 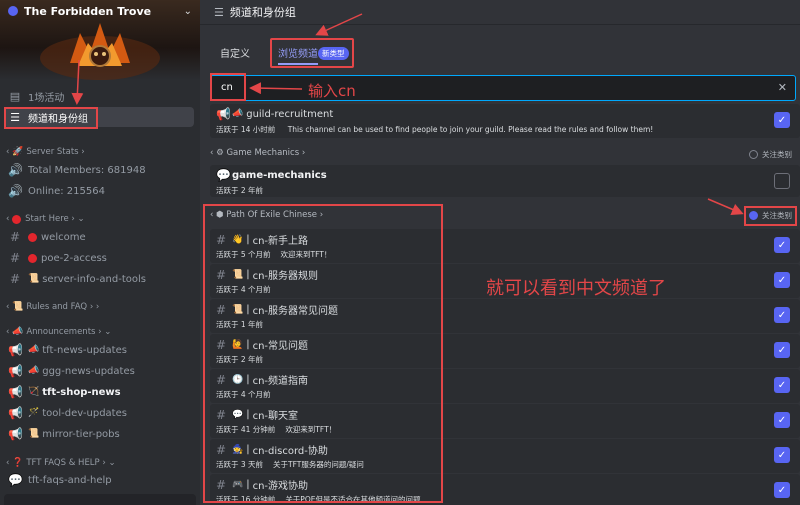 What do you see at coordinates (782, 181) in the screenshot?
I see `follow-checkbox` at bounding box center [782, 181].